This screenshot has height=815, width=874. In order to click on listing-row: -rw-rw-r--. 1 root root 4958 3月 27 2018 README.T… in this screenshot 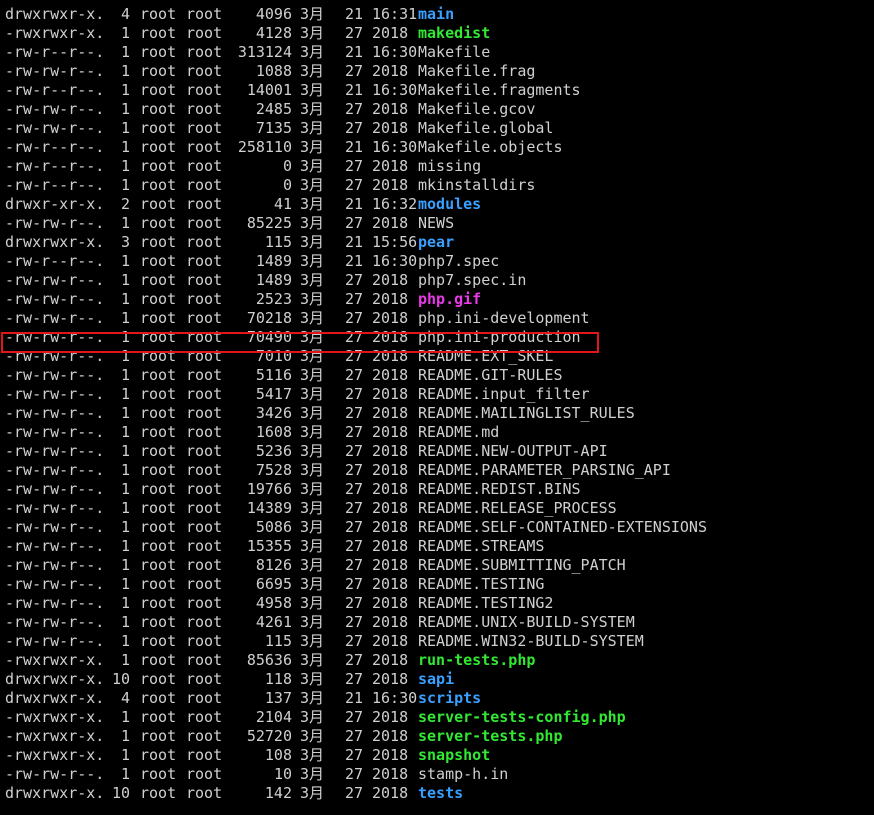, I will do `click(437, 603)`.